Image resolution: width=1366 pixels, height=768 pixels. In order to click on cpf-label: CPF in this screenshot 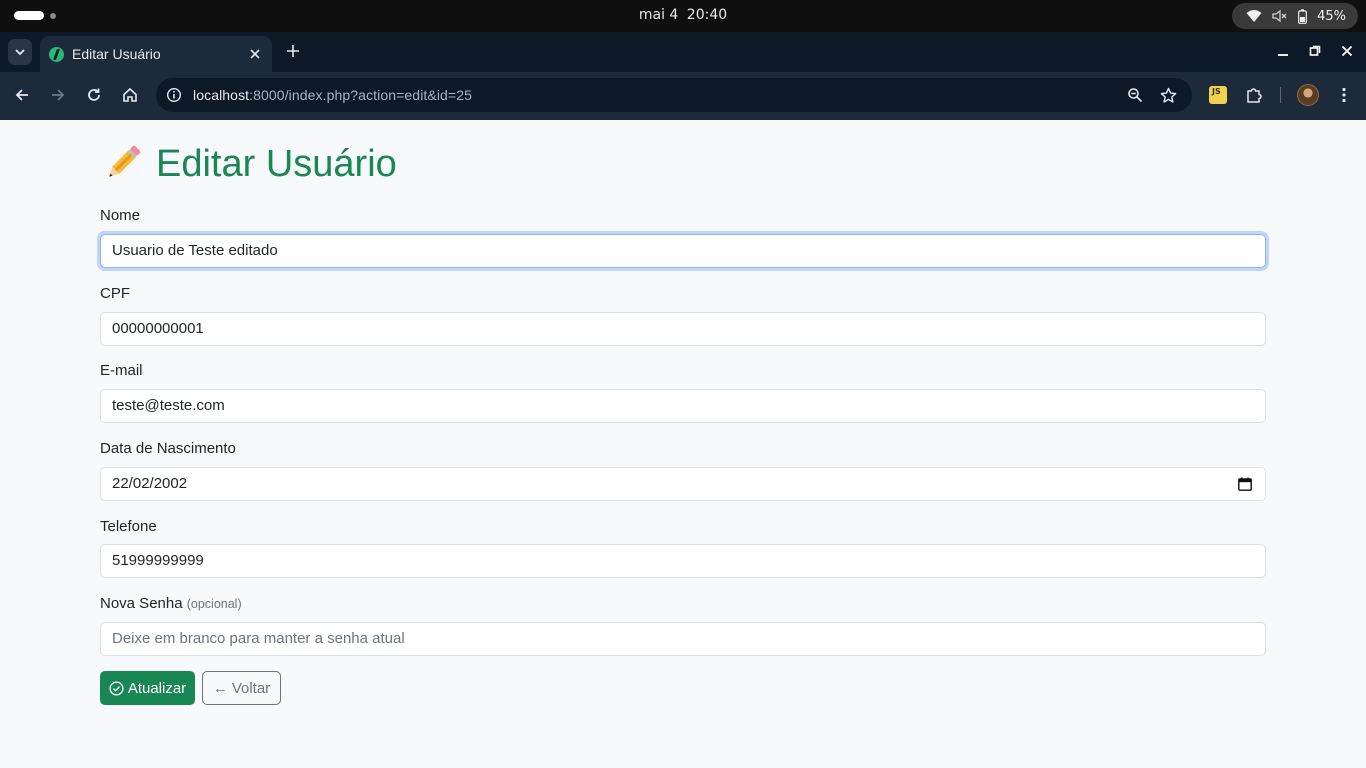, I will do `click(115, 293)`.